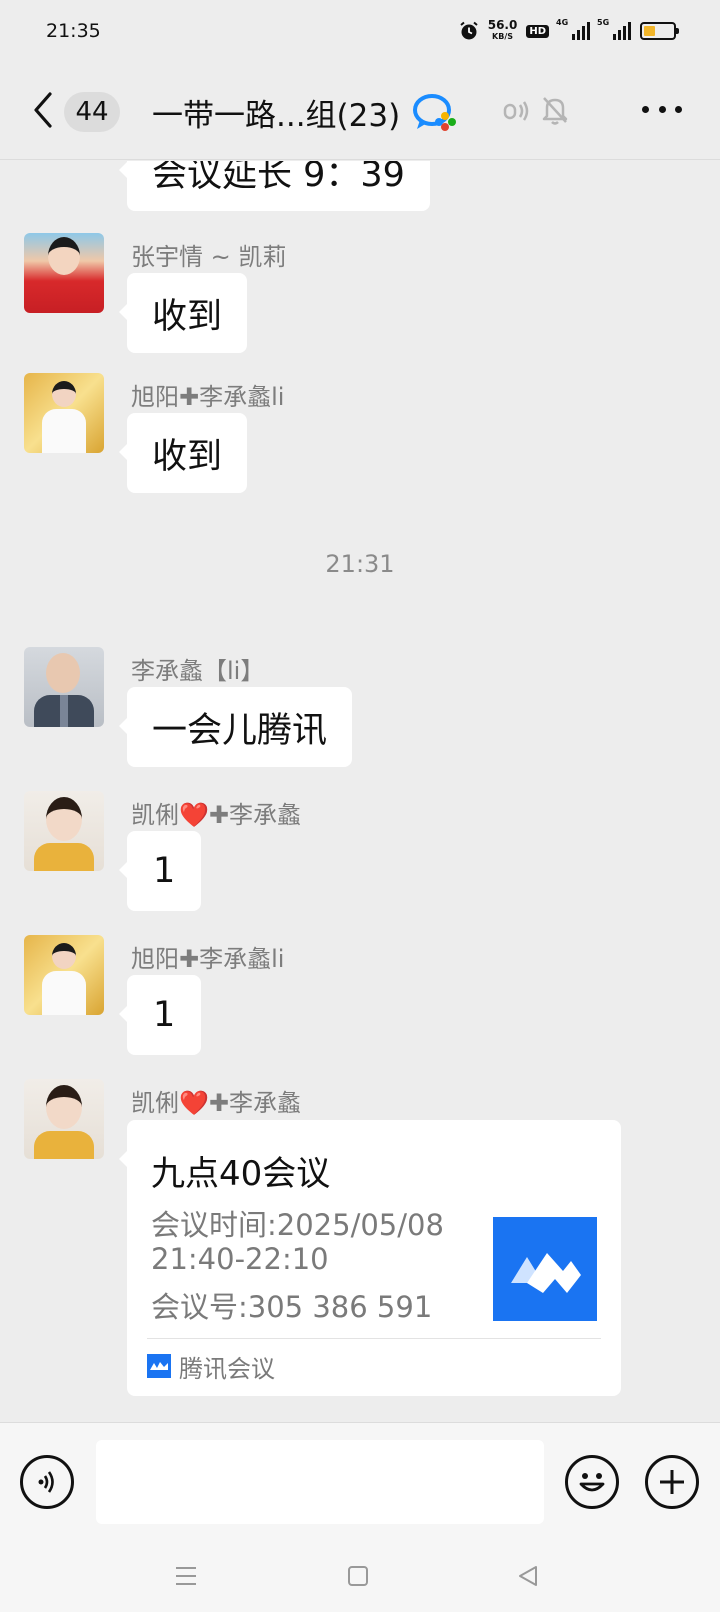 The height and width of the screenshot is (1612, 720). Describe the element at coordinates (537, 31) in the screenshot. I see `hd-badge: HD` at that location.